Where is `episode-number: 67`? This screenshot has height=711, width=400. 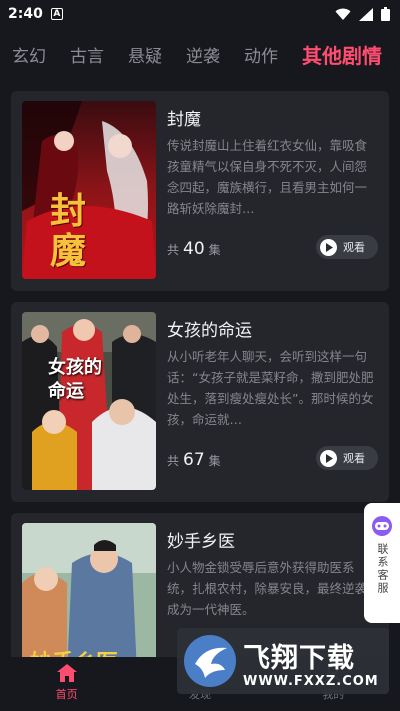 episode-number: 67 is located at coordinates (194, 460).